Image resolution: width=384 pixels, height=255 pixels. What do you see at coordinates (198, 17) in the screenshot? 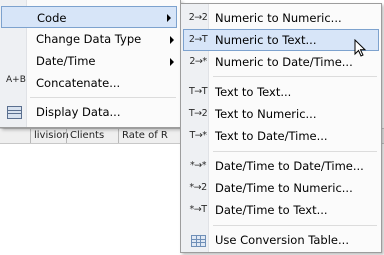
I see `numeric-to-numeric-icon: 2→2` at bounding box center [198, 17].